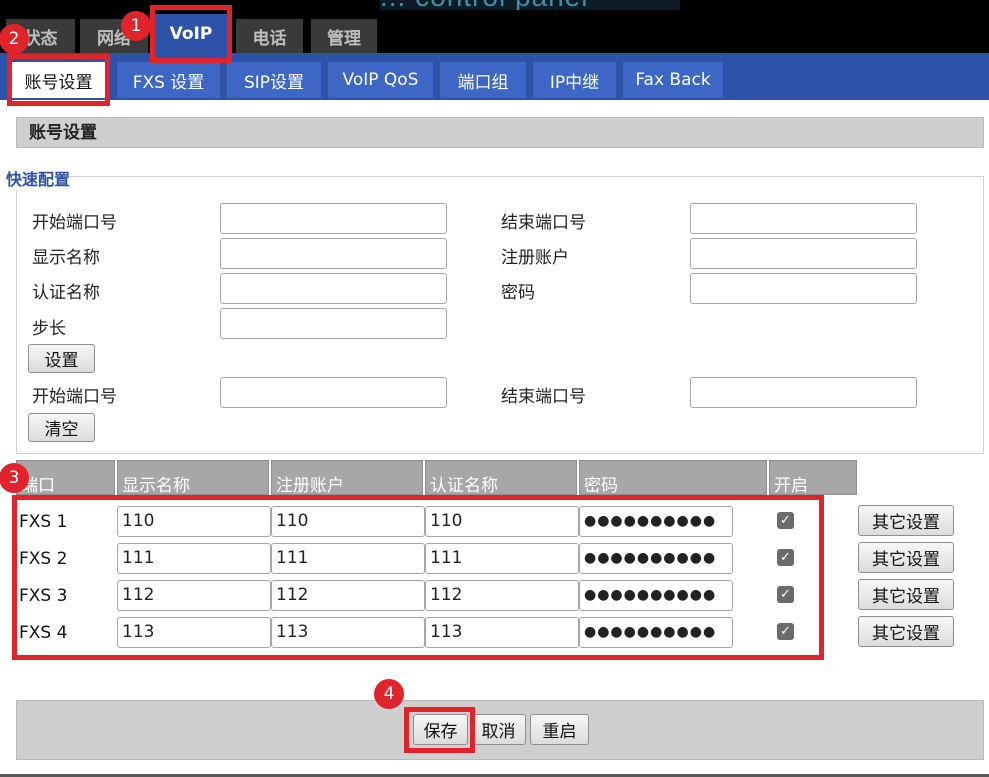 The width and height of the screenshot is (989, 777). I want to click on row-port-label: FXS 1, so click(43, 522).